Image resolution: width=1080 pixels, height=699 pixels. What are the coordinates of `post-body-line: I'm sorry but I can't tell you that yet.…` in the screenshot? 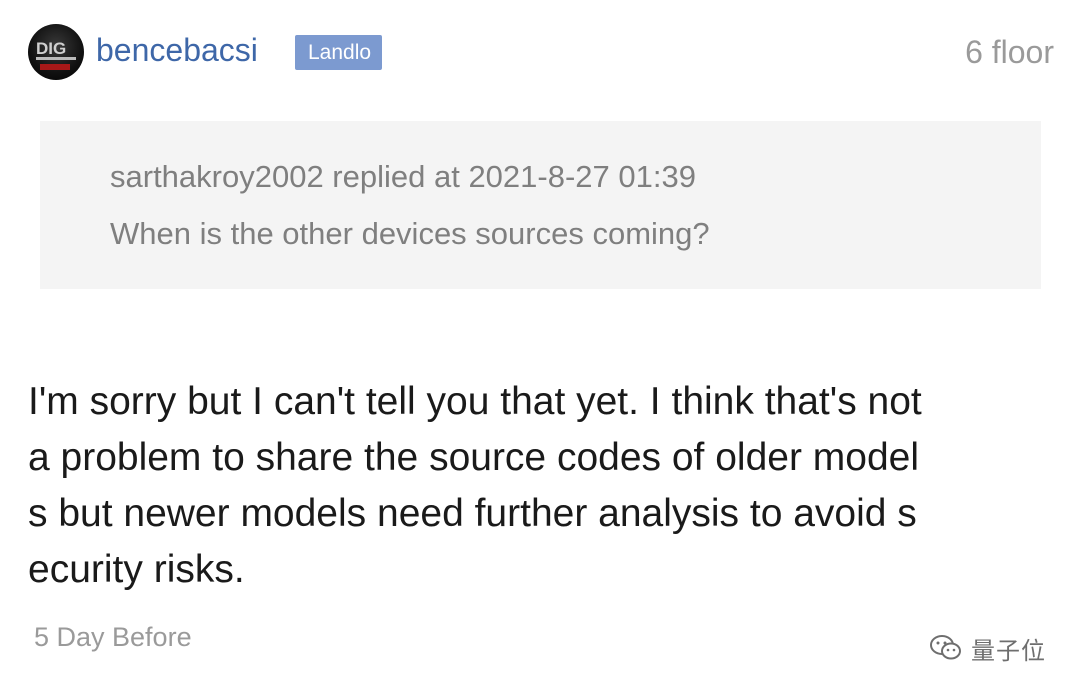 It's located at (475, 401).